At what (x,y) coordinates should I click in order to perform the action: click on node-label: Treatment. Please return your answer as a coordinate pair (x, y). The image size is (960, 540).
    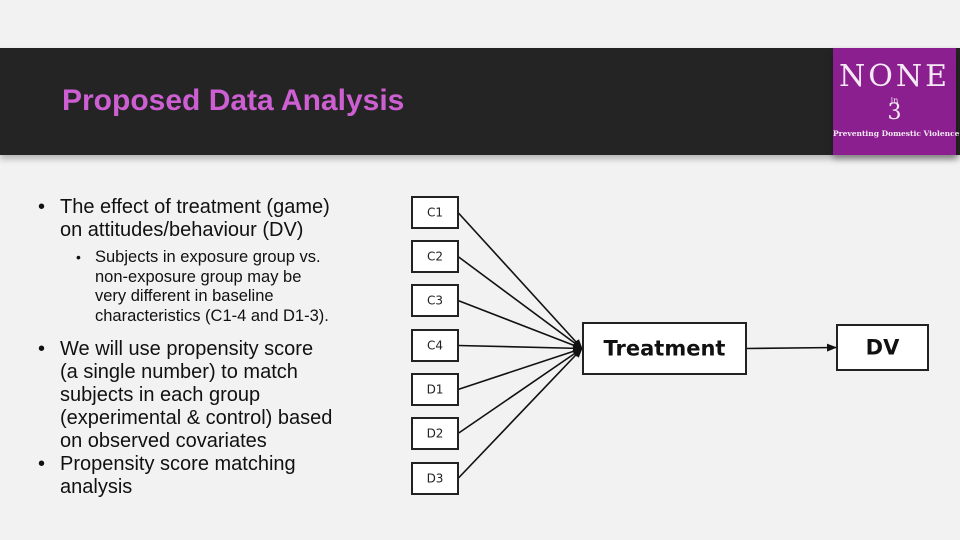
    Looking at the image, I should click on (665, 349).